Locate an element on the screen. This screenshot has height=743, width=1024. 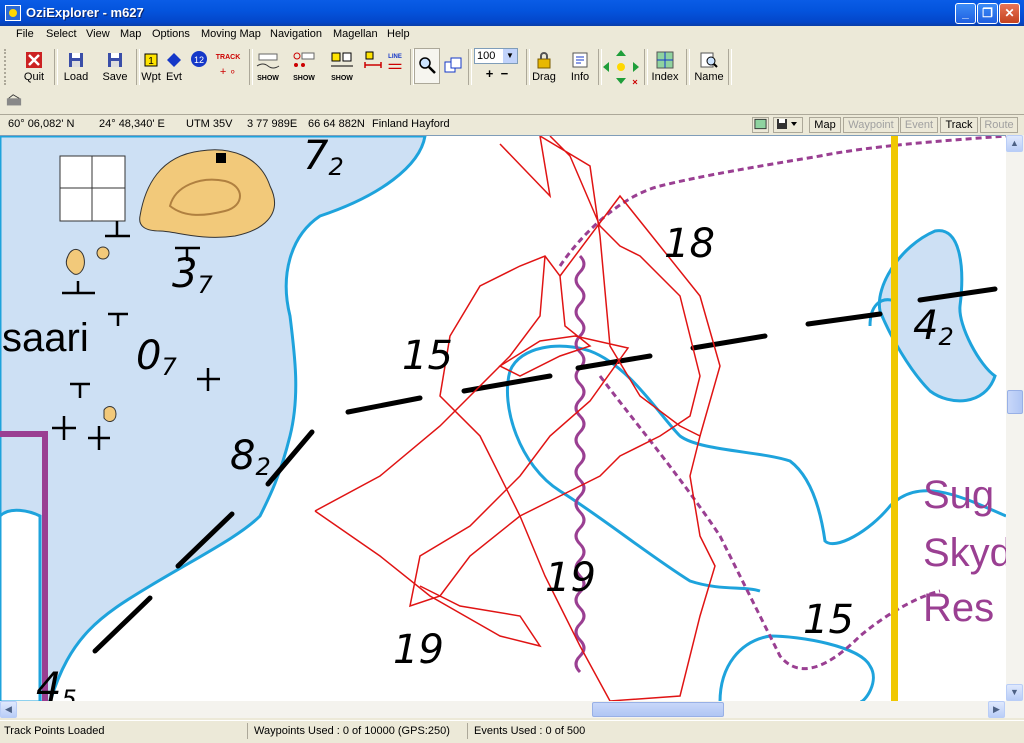
svg-text: 12 is located at coordinates (199, 60).